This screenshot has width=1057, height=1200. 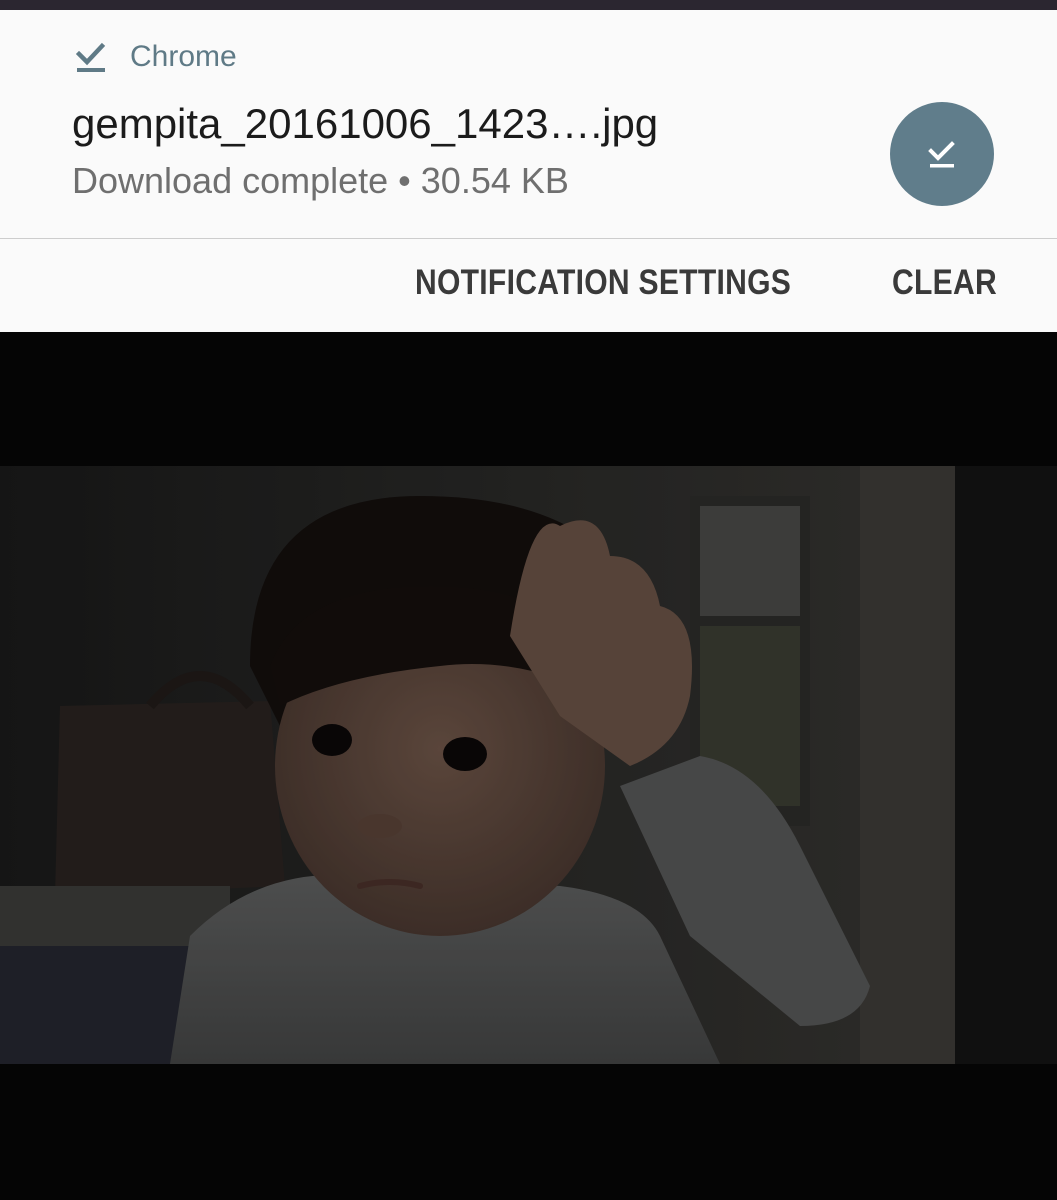 I want to click on open-file-button, so click(x=942, y=154).